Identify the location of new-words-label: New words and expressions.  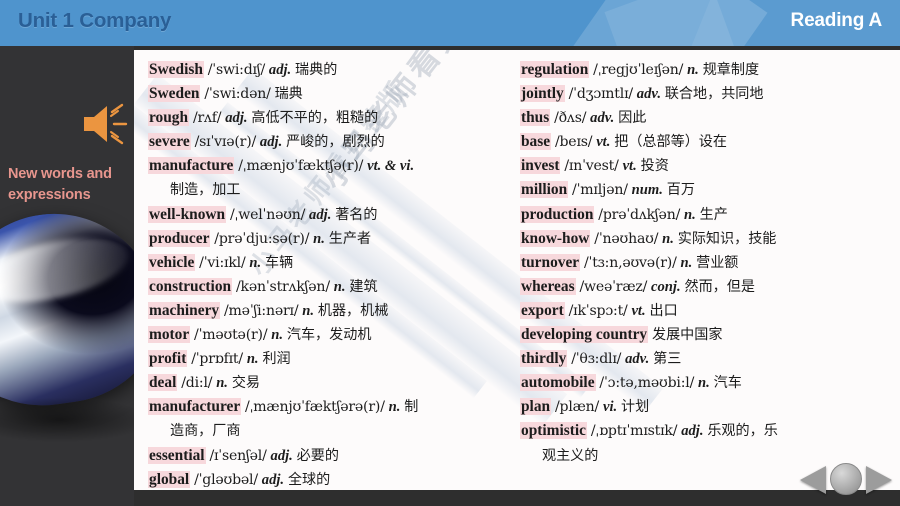
(60, 184).